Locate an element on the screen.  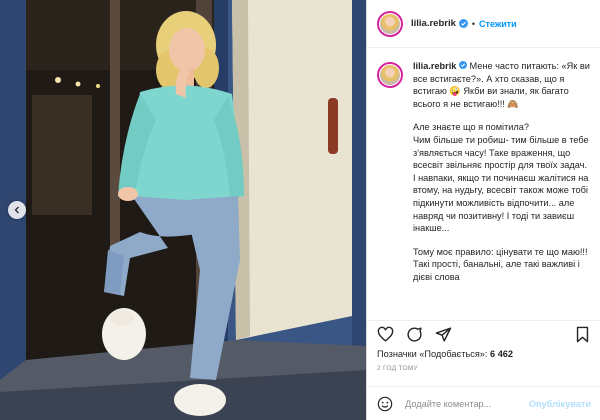
post-header: lilia.rebrik • Стежити is located at coordinates (483, 24).